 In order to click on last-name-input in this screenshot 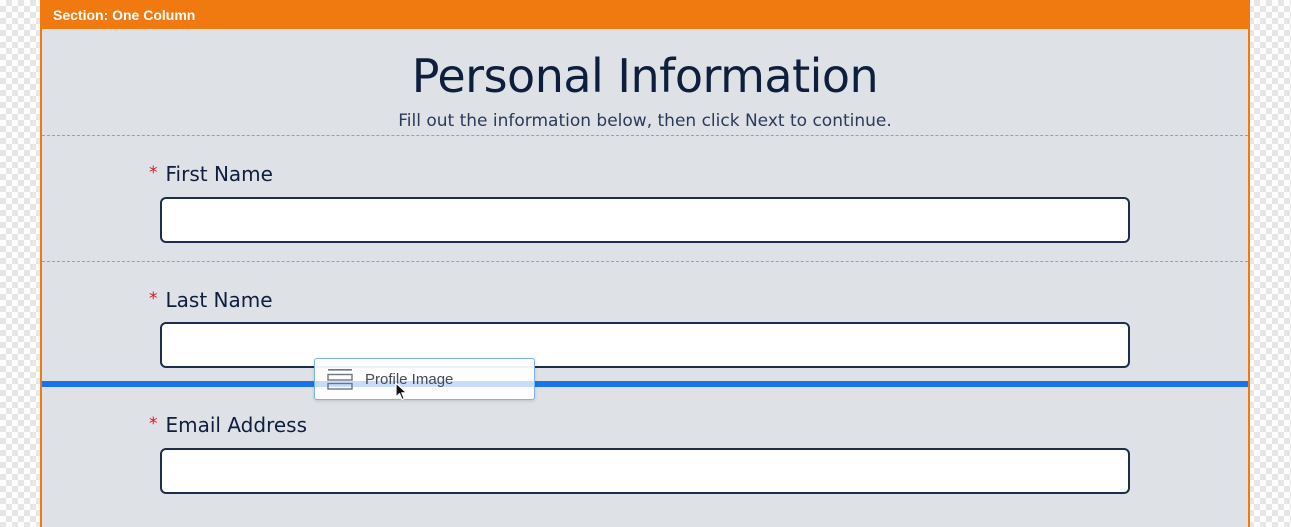, I will do `click(645, 345)`.